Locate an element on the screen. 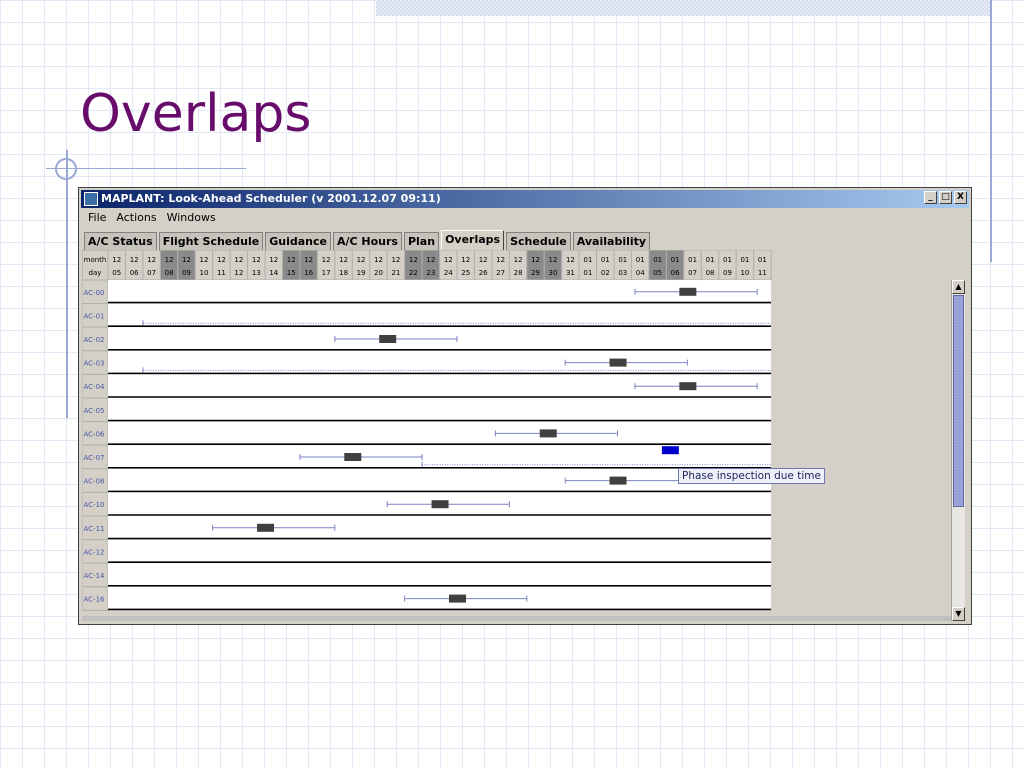 The width and height of the screenshot is (1024, 768). menu-windows: Windows is located at coordinates (191, 219).